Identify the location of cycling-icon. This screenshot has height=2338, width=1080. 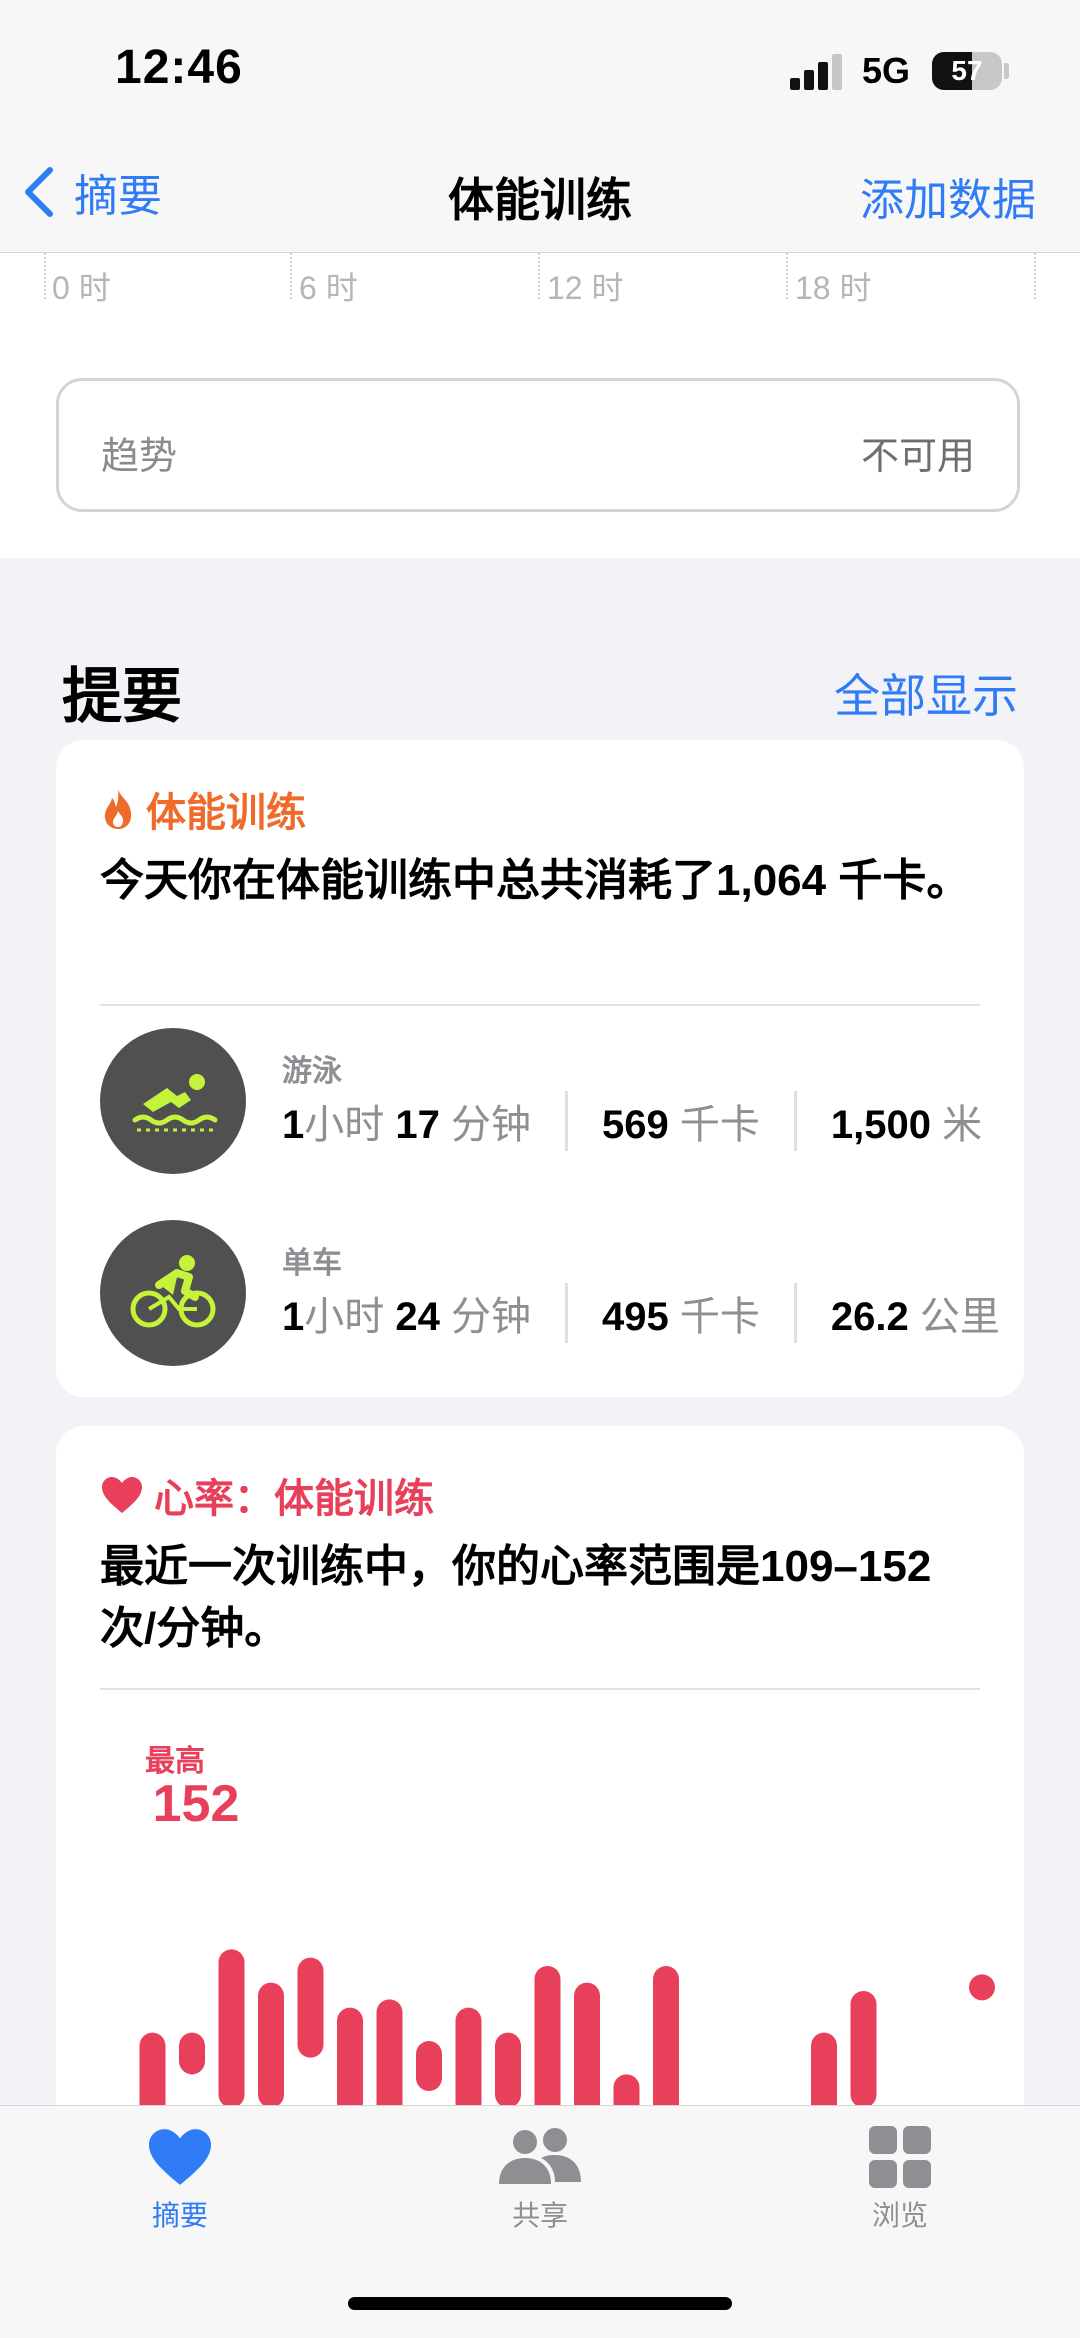
(173, 1291).